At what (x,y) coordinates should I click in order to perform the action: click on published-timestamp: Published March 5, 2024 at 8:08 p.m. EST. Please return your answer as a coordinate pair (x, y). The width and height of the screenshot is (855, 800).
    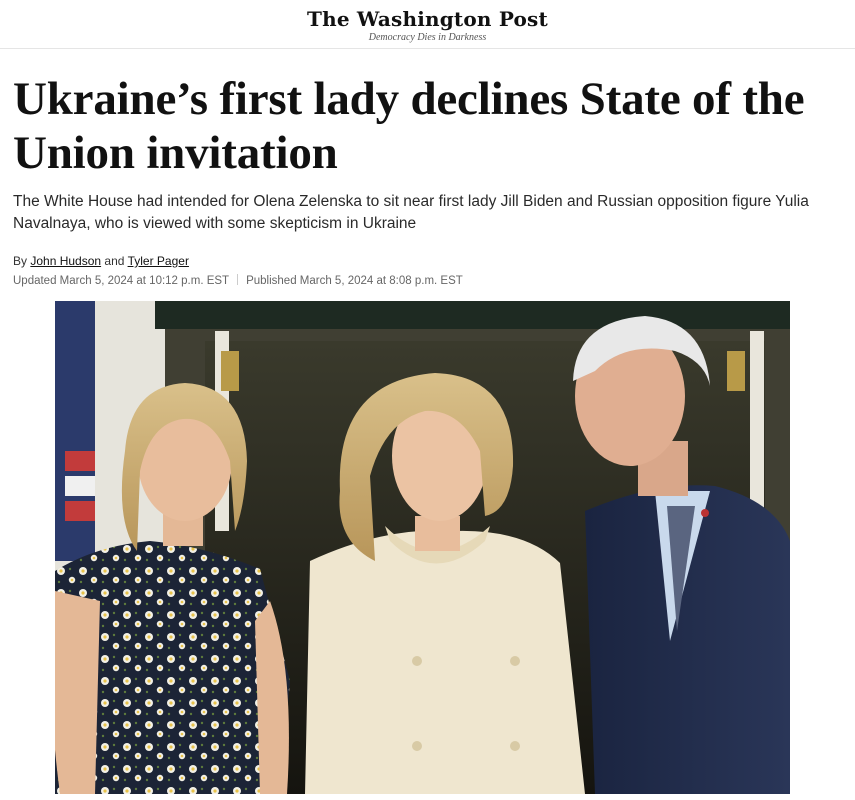
    Looking at the image, I should click on (354, 281).